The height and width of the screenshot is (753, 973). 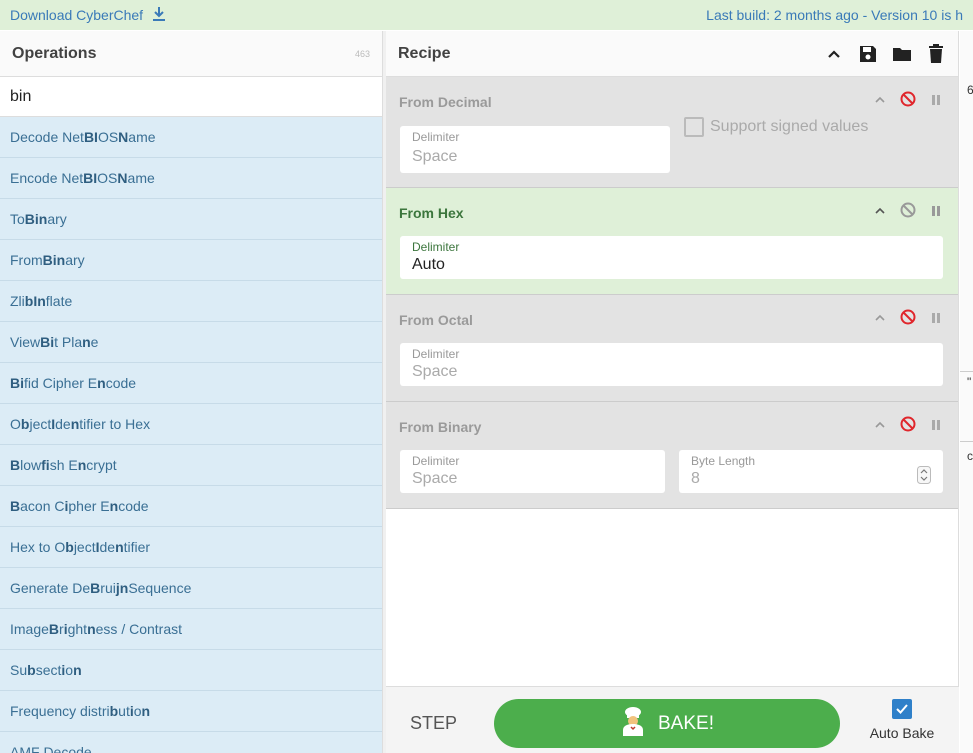 What do you see at coordinates (191, 742) in the screenshot?
I see `operation-item: AMF Decode` at bounding box center [191, 742].